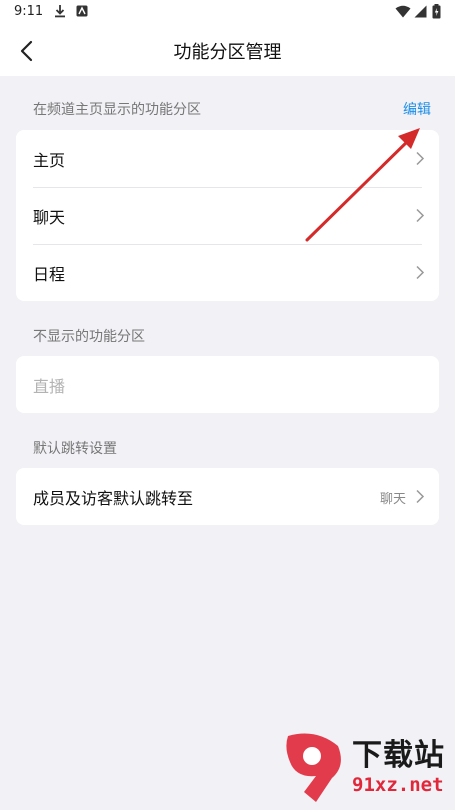  What do you see at coordinates (398, 755) in the screenshot?
I see `watermark-title: 下载站` at bounding box center [398, 755].